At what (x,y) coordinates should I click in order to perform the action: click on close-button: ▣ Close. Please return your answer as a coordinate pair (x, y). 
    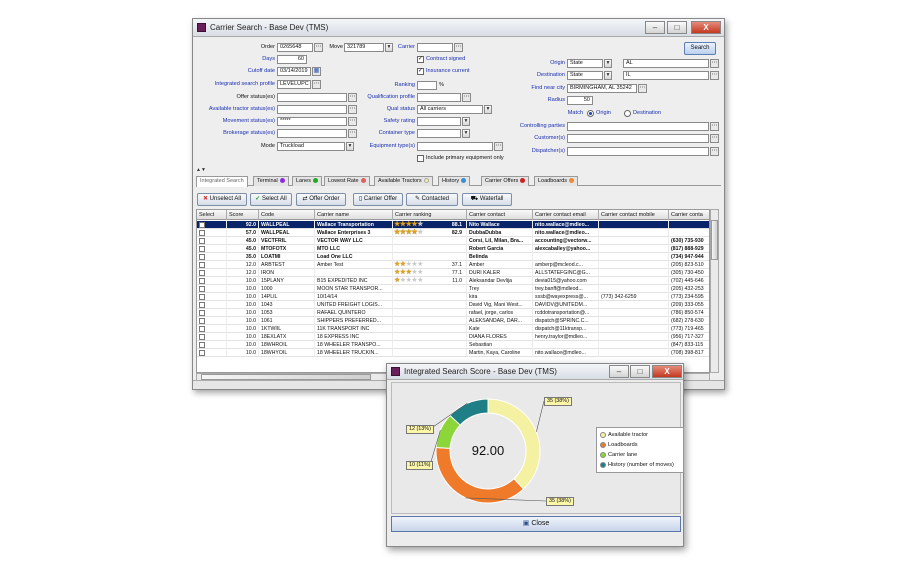
    Looking at the image, I should click on (536, 524).